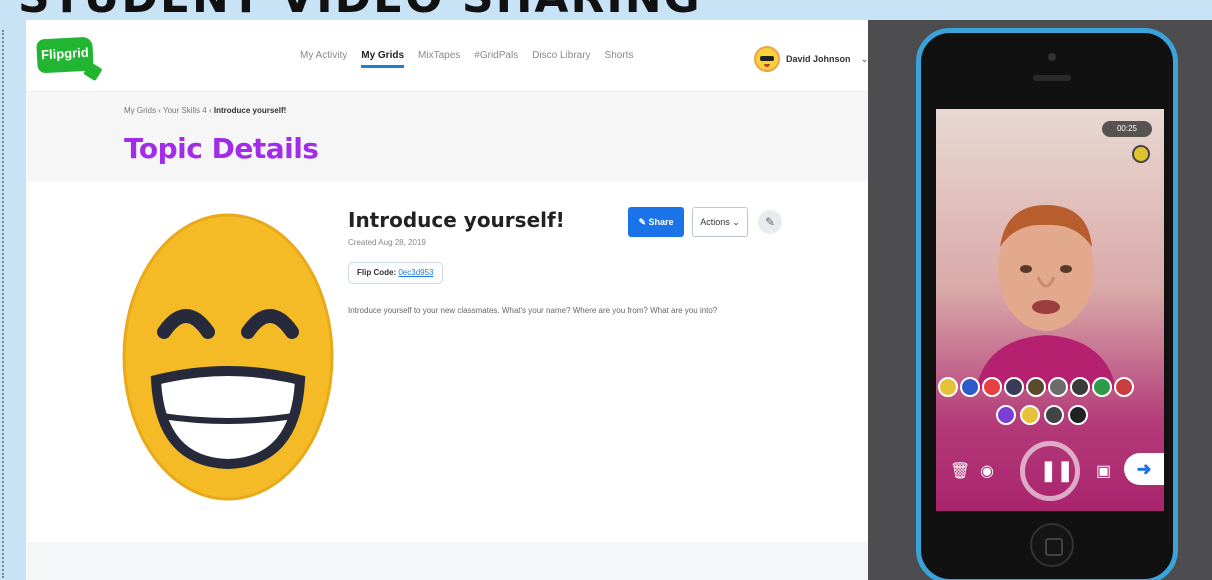 This screenshot has width=1212, height=580. What do you see at coordinates (1078, 415) in the screenshot?
I see `text-icon` at bounding box center [1078, 415].